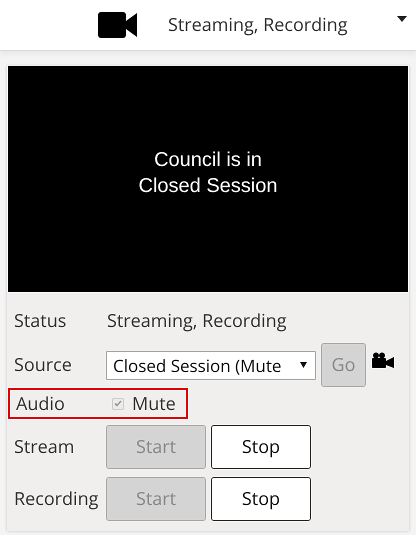 This screenshot has height=535, width=416. I want to click on video-message: Council is in Closed Session, so click(208, 173).